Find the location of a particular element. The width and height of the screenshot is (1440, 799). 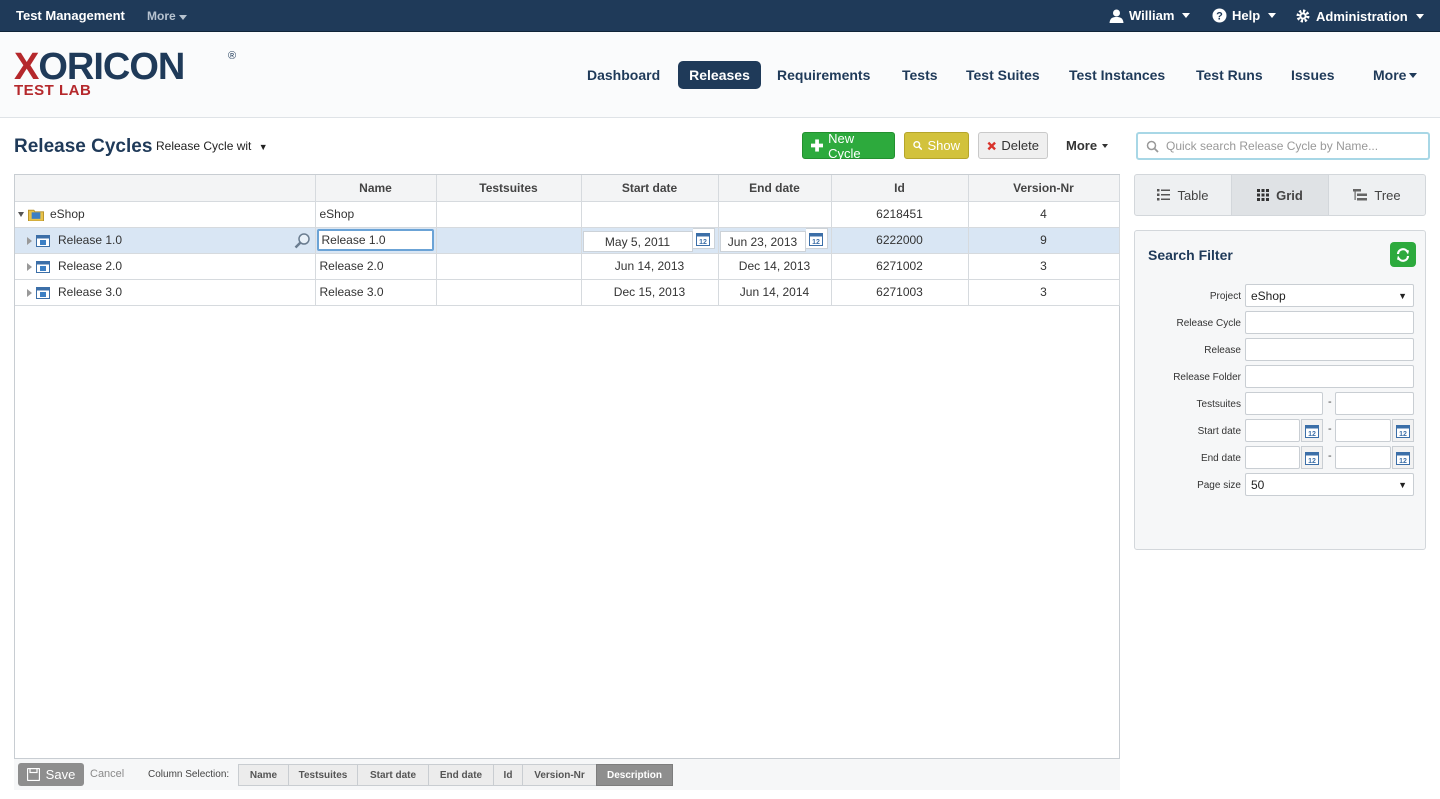

release-cycle-input is located at coordinates (1329, 322).